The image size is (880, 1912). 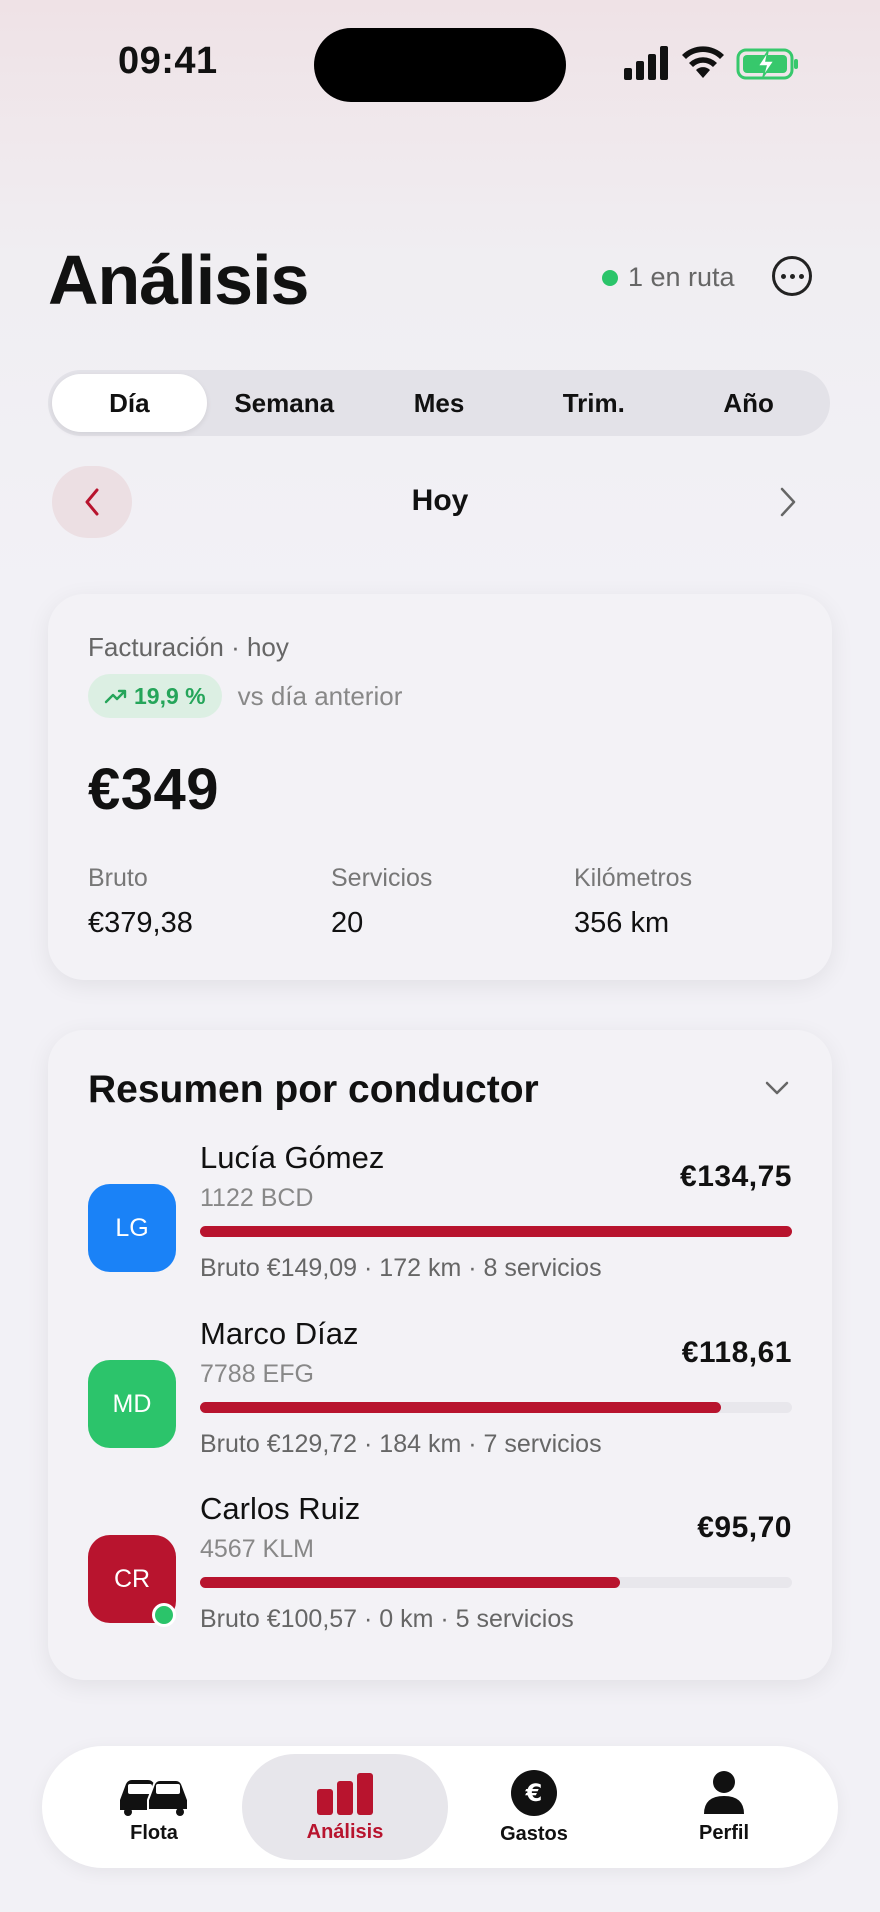 I want to click on dynamic-island, so click(x=440, y=65).